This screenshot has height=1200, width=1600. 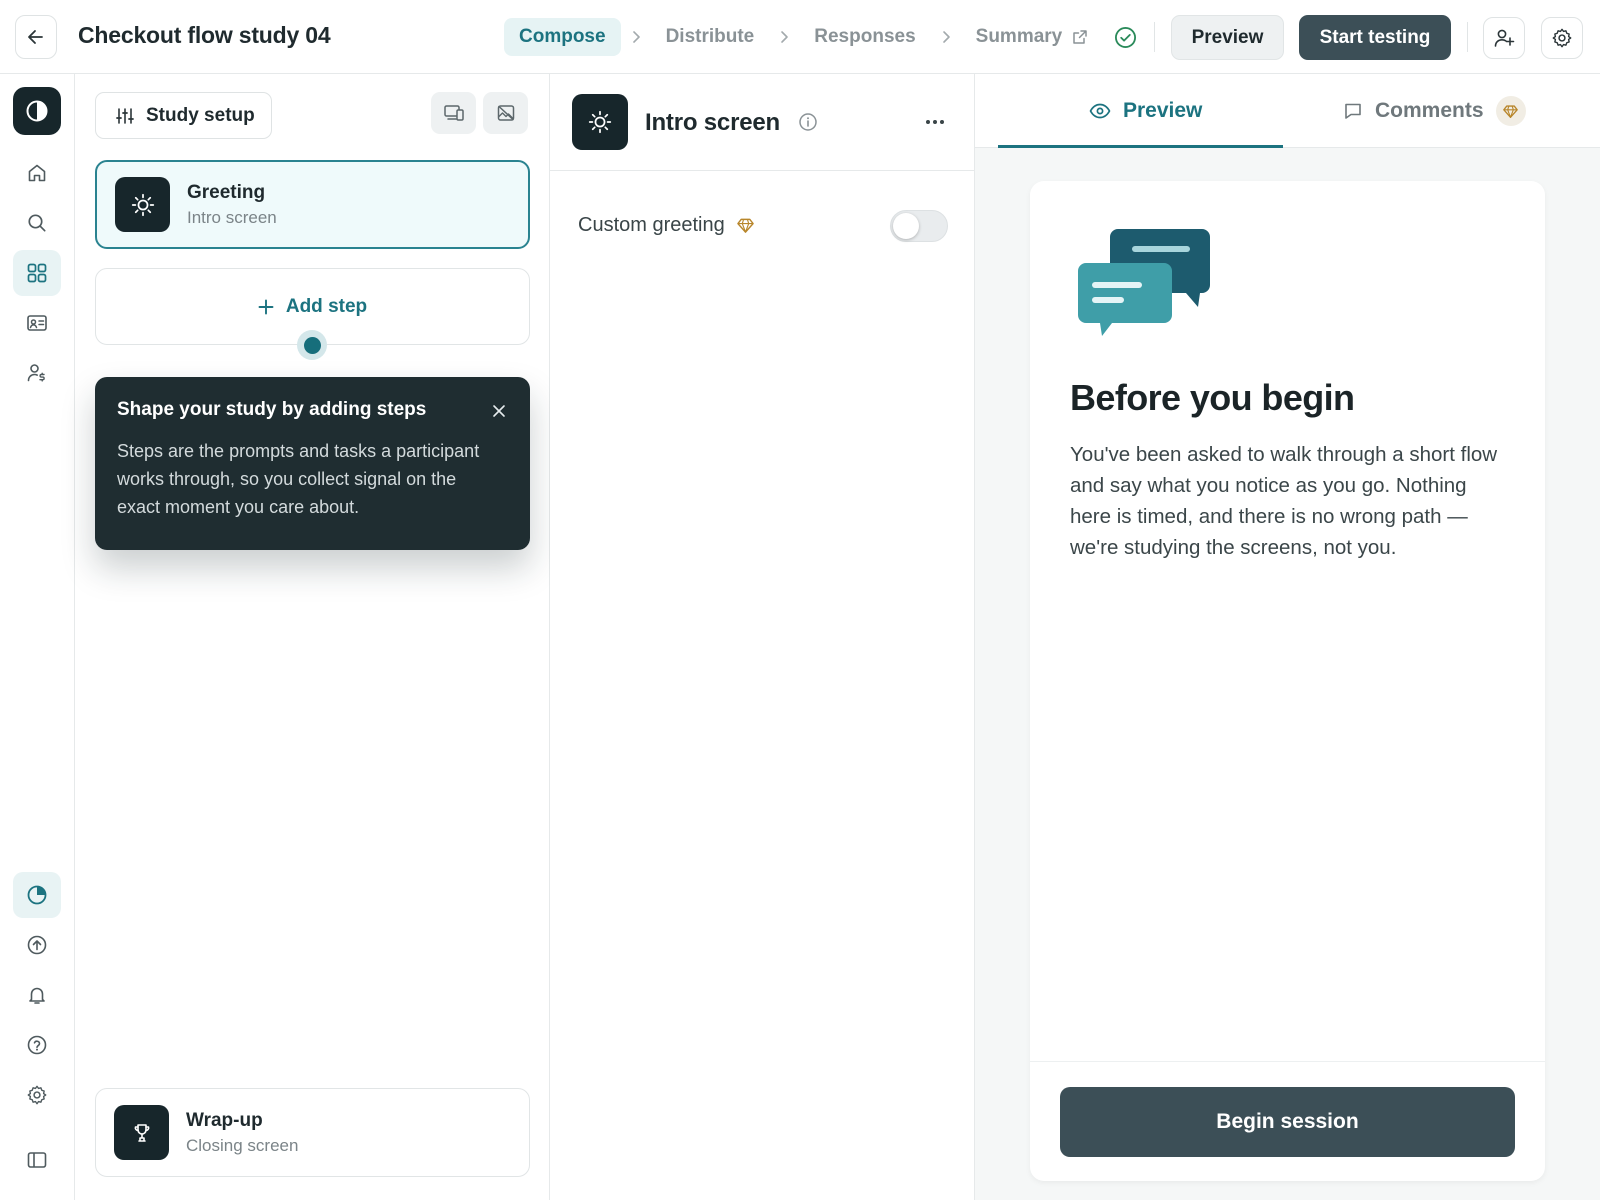 I want to click on nav-settings, so click(x=37, y=1095).